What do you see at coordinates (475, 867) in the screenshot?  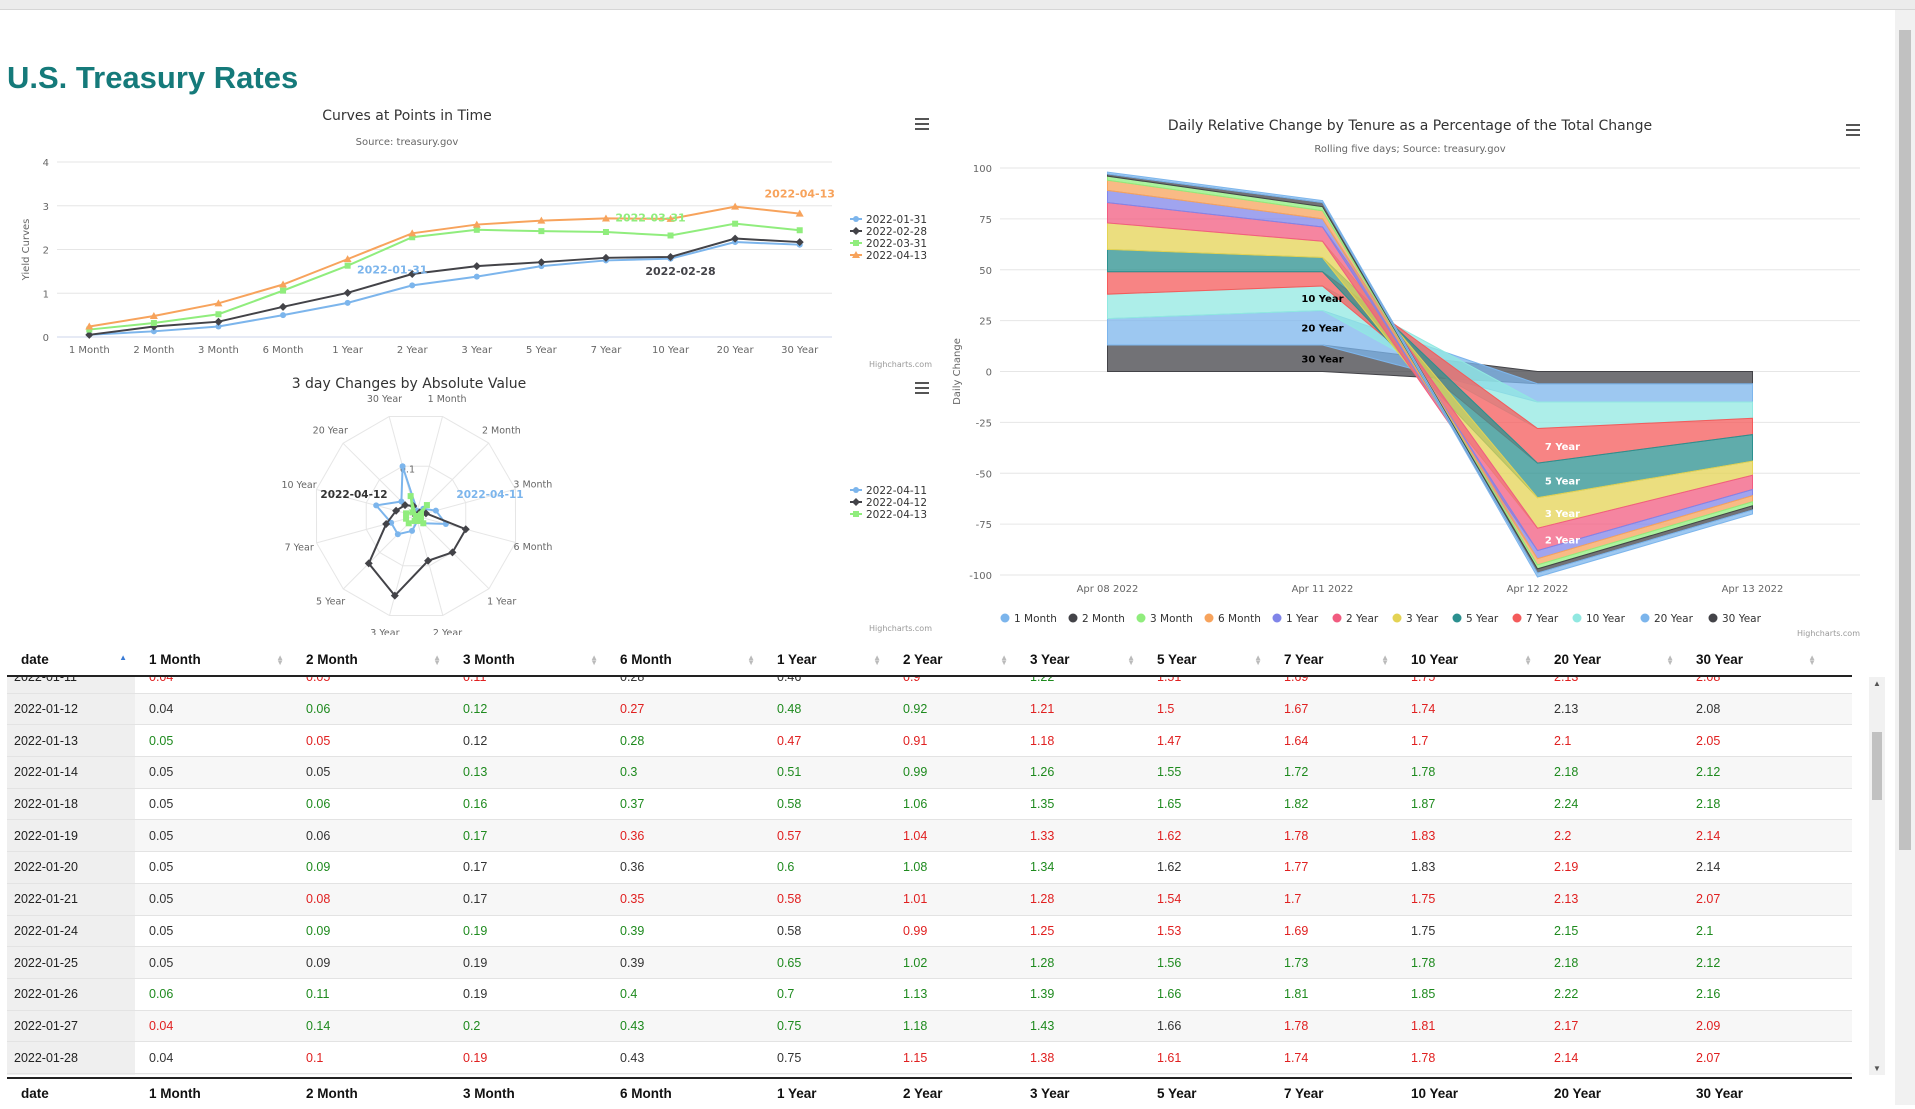 I see `rate-cell: 0.17` at bounding box center [475, 867].